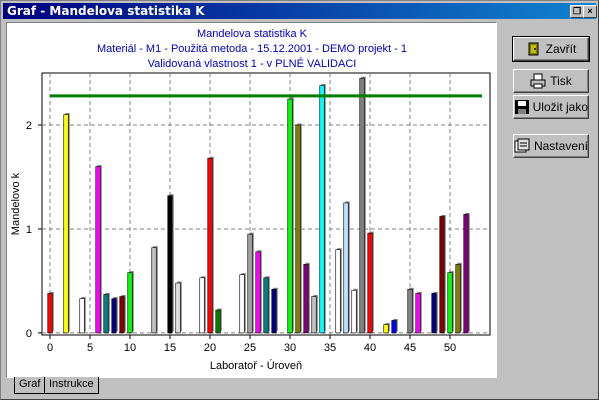 The height and width of the screenshot is (400, 599). I want to click on restore-button: ❐, so click(577, 11).